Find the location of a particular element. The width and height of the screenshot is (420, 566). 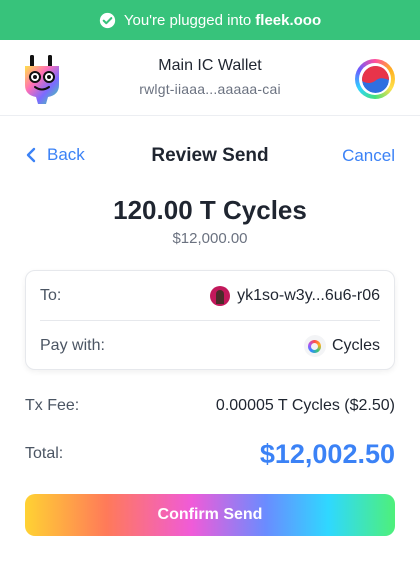

wallet-principal-id: rwlgt-iiaaa...aaaaa-cai is located at coordinates (210, 89).